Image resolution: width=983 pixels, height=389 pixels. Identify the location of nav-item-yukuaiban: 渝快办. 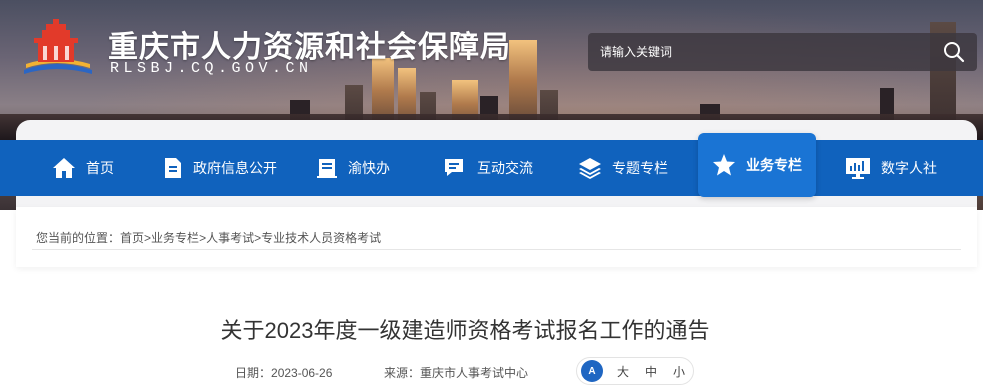
(353, 168).